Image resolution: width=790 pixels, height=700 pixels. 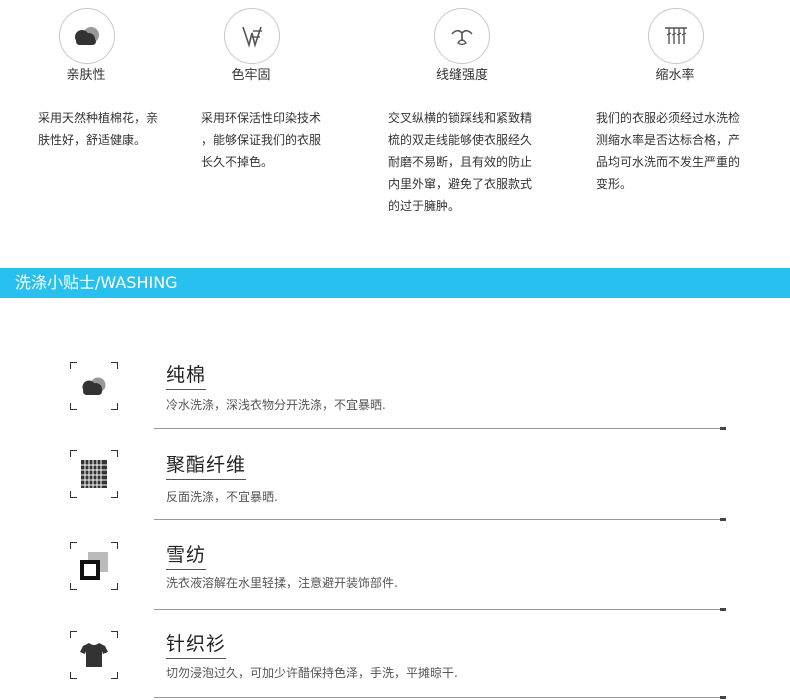 I want to click on feature-description: 采用天然种植棉花，亲 肤性好，舒适健康。, so click(x=98, y=129).